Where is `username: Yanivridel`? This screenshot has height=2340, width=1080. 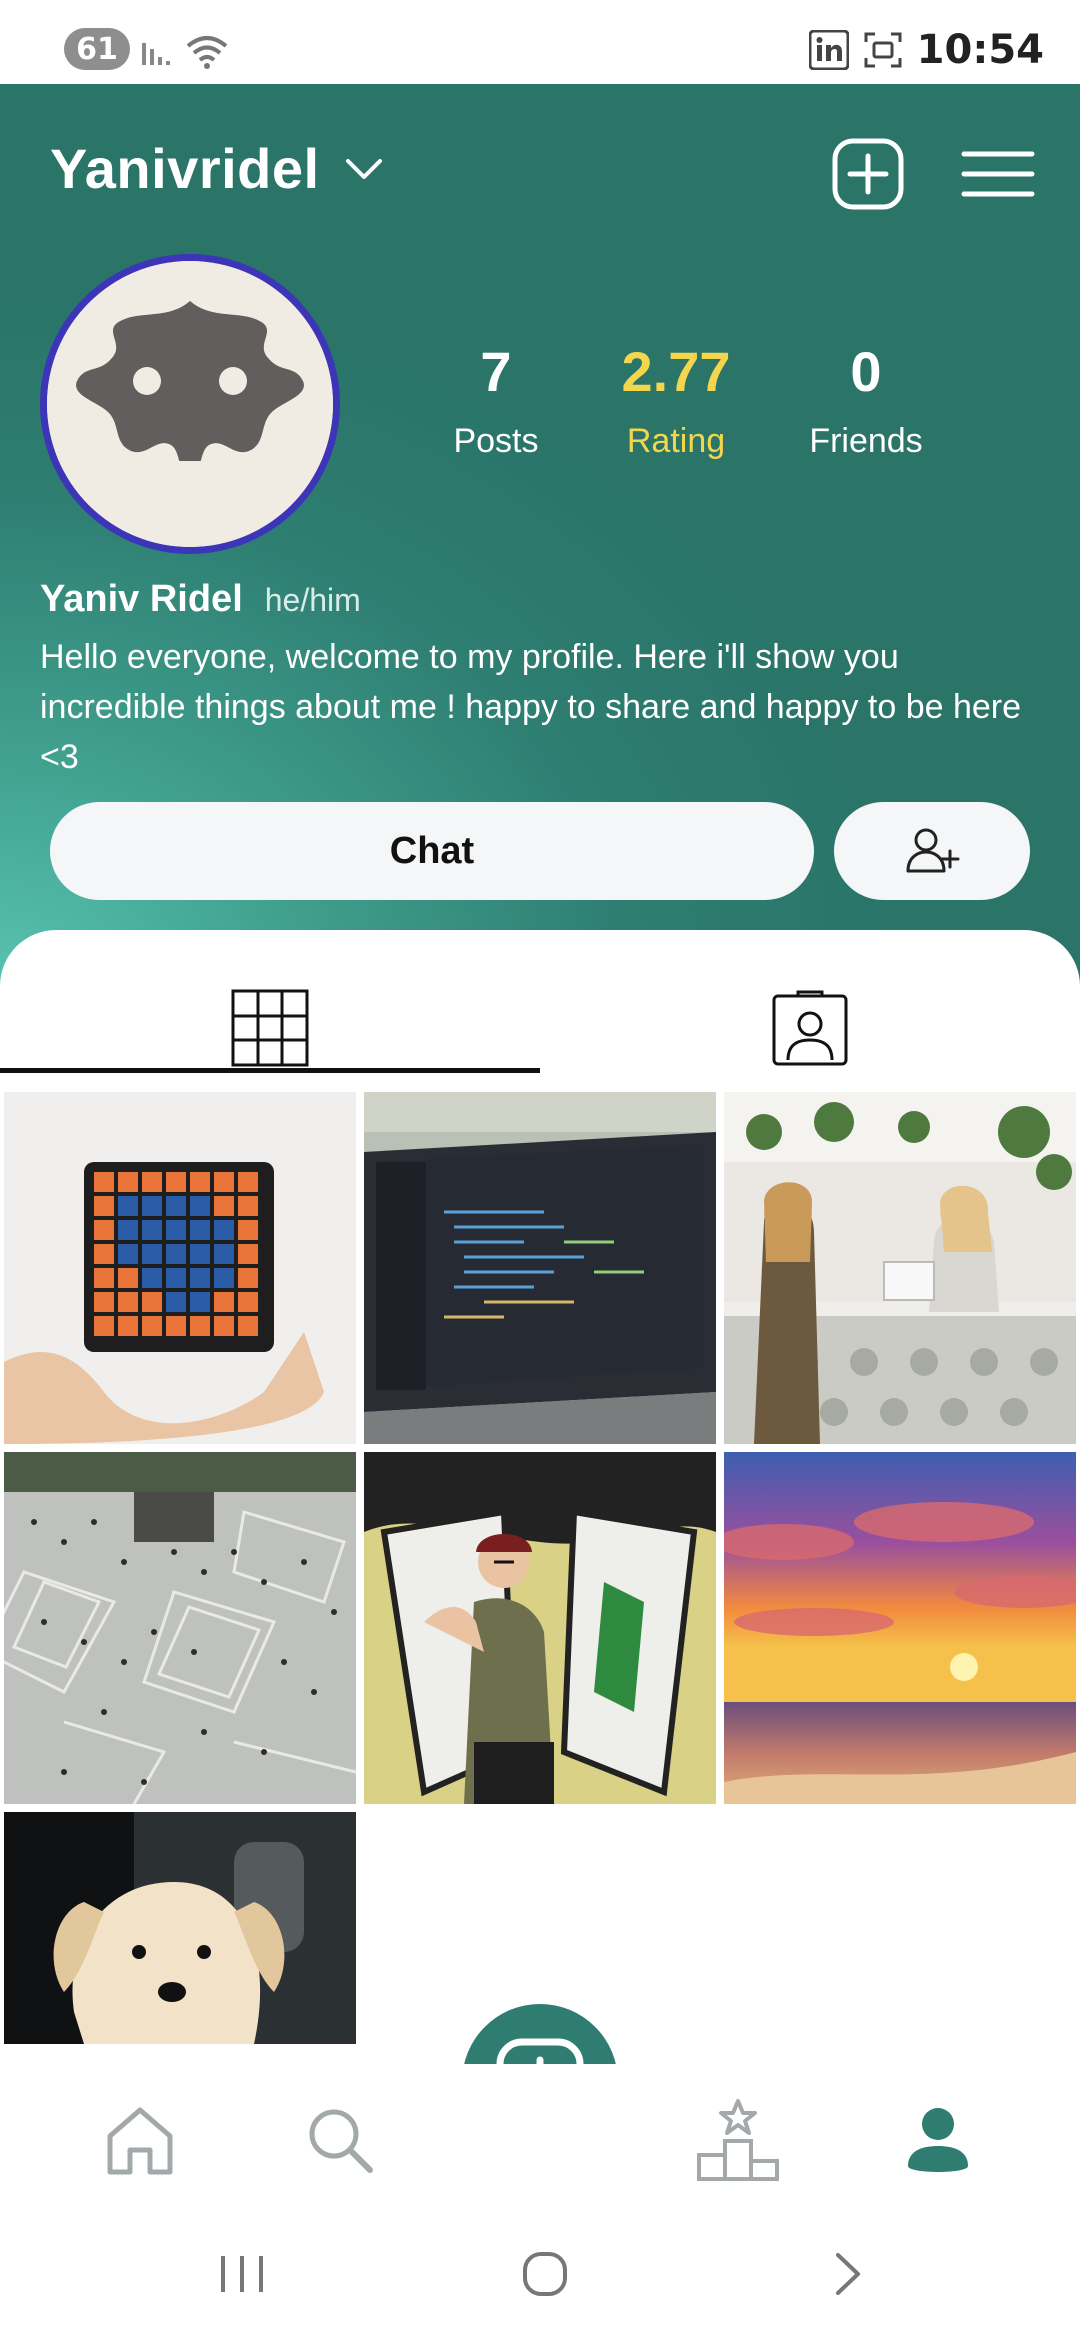 username: Yanivridel is located at coordinates (185, 168).